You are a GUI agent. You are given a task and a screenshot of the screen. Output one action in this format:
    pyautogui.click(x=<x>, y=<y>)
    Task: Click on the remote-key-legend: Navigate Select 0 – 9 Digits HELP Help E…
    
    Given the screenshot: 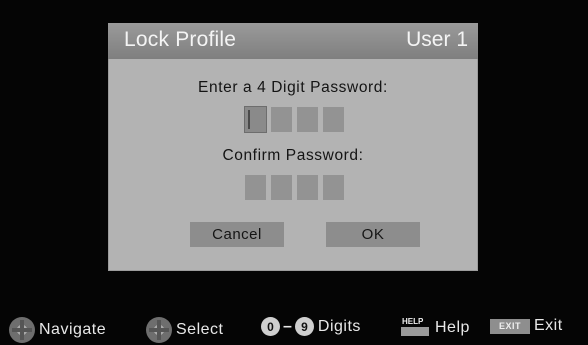 What is the action you would take?
    pyautogui.click(x=294, y=329)
    